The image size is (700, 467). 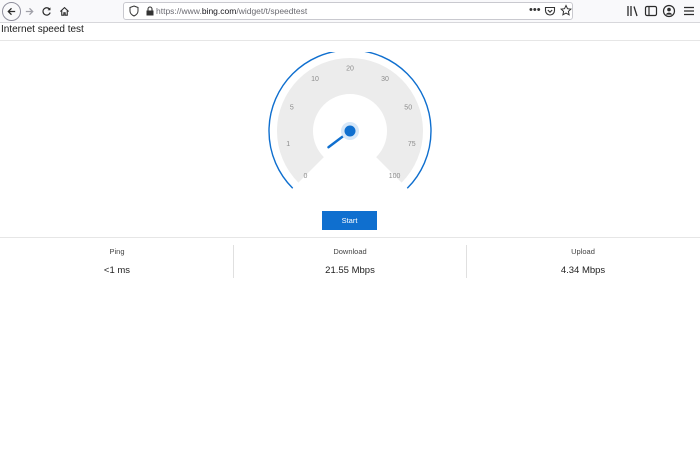 What do you see at coordinates (669, 11) in the screenshot?
I see `account-icon` at bounding box center [669, 11].